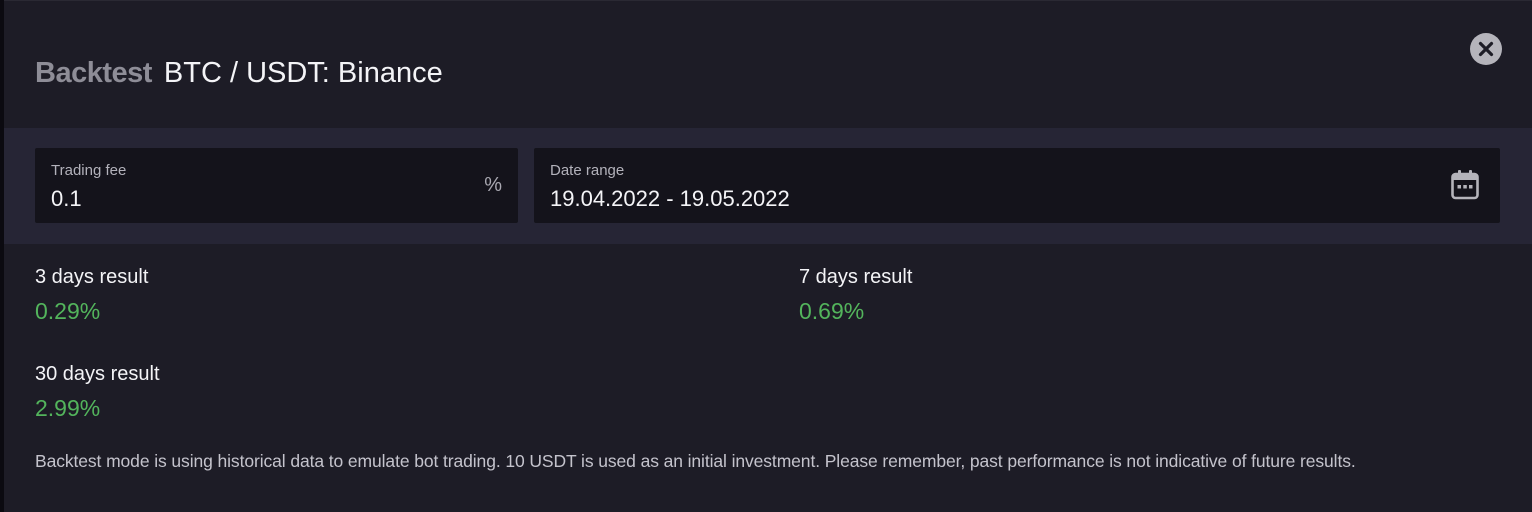 Image resolution: width=1532 pixels, height=512 pixels. Describe the element at coordinates (1465, 185) in the screenshot. I see `calendar-icon` at that location.